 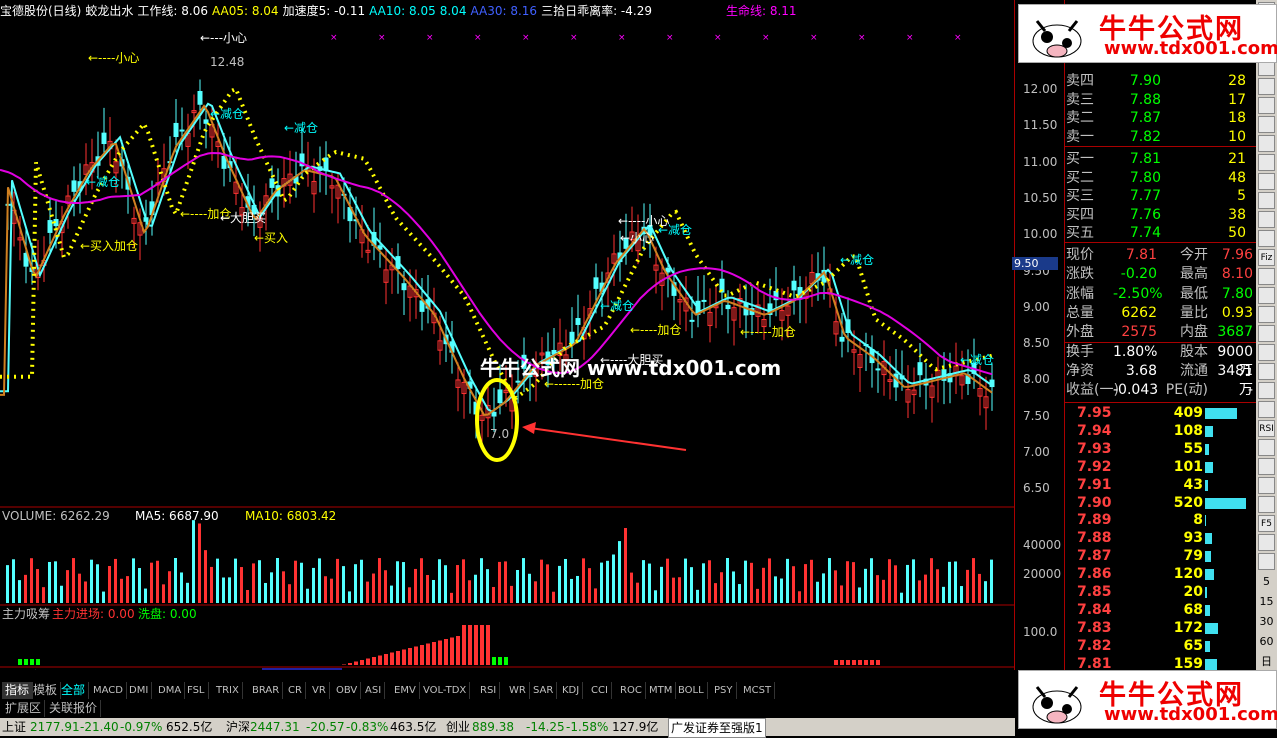 I want to click on toolbar-button: 日, so click(x=1266, y=661).